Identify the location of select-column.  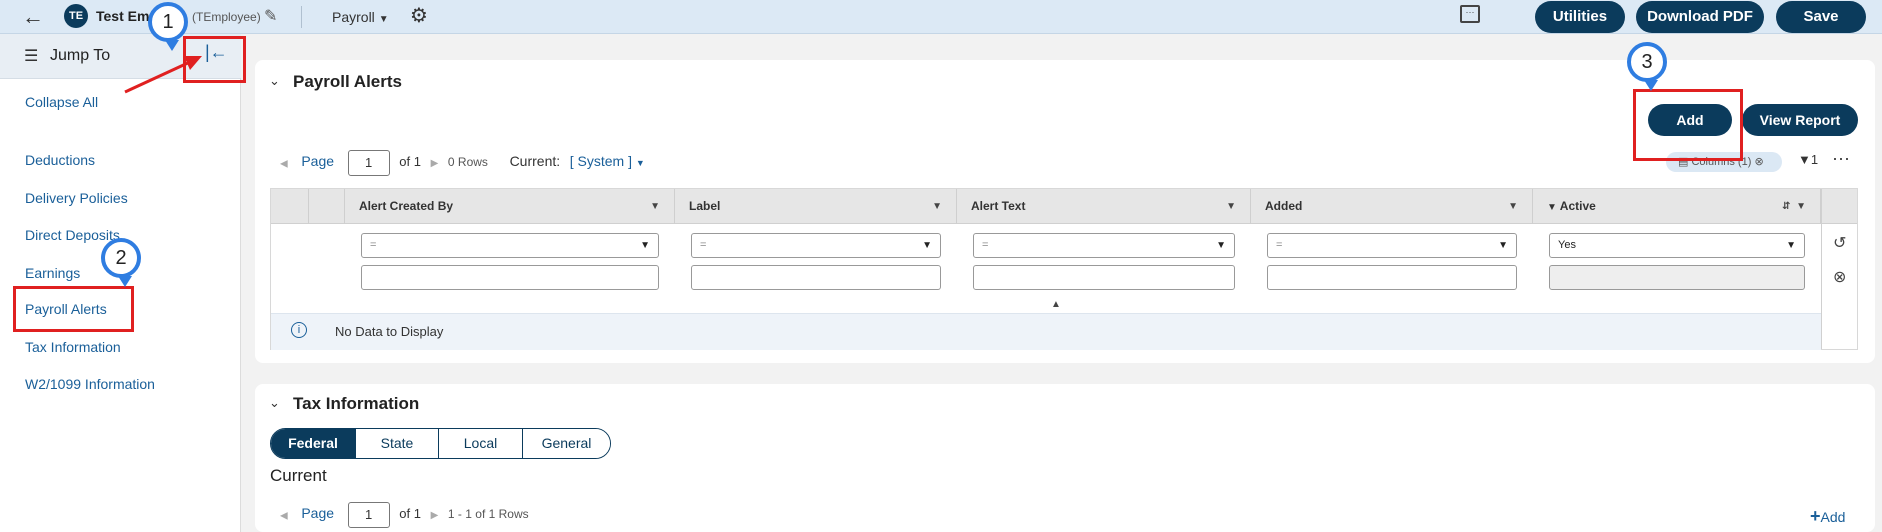
(290, 206).